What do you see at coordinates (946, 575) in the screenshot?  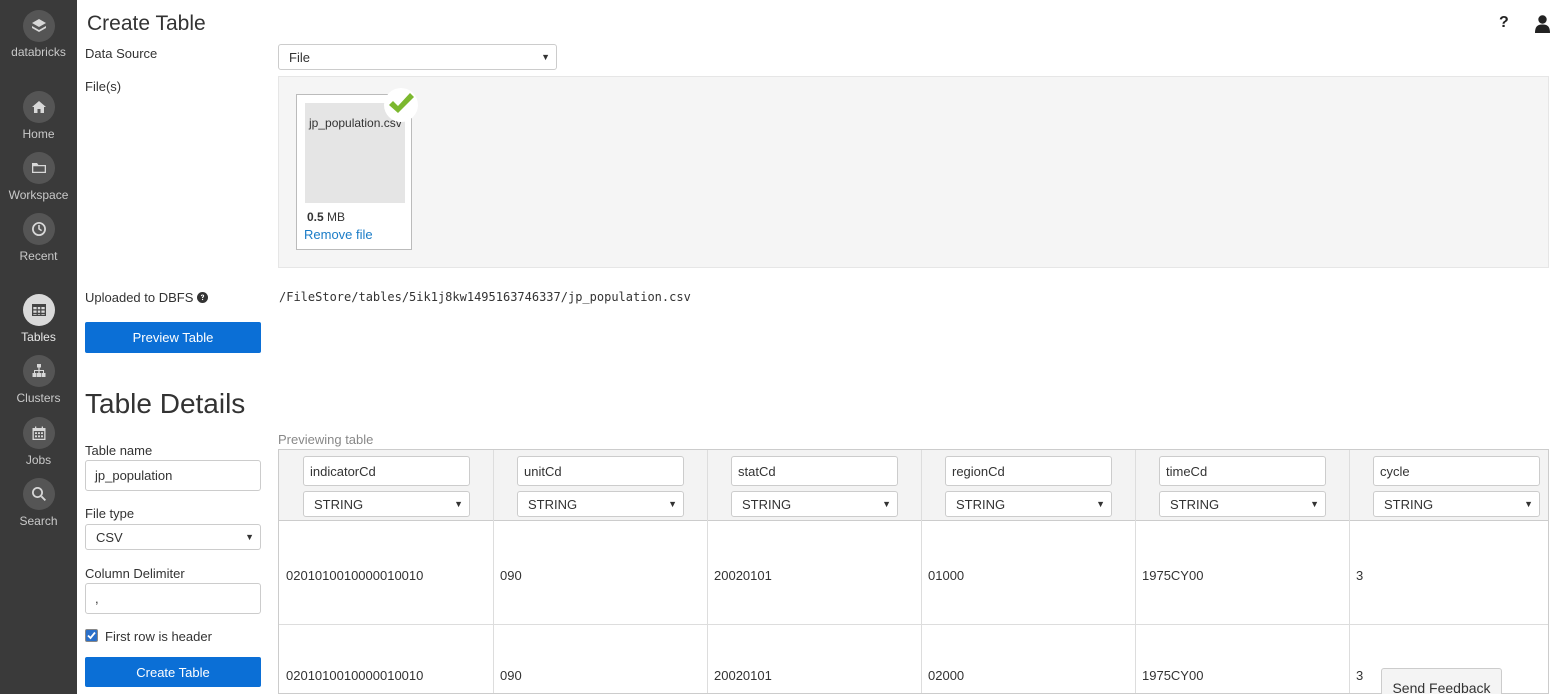 I see `table-cell: 01000` at bounding box center [946, 575].